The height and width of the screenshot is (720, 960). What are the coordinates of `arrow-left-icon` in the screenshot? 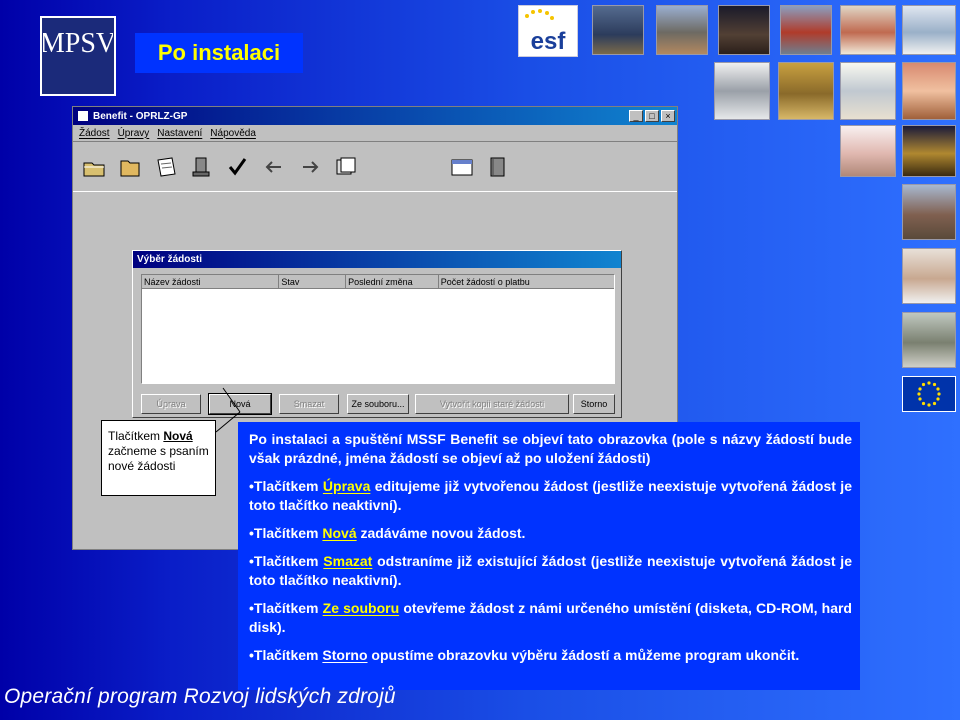 It's located at (274, 167).